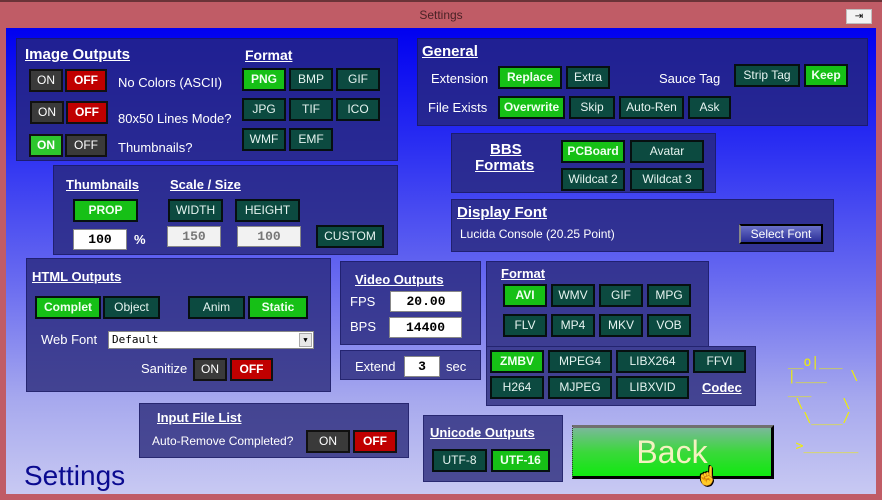  Describe the element at coordinates (493, 448) in the screenshot. I see `unicode-outputs-panel: Unicode Outputs UTF-8 UTF-16` at that location.